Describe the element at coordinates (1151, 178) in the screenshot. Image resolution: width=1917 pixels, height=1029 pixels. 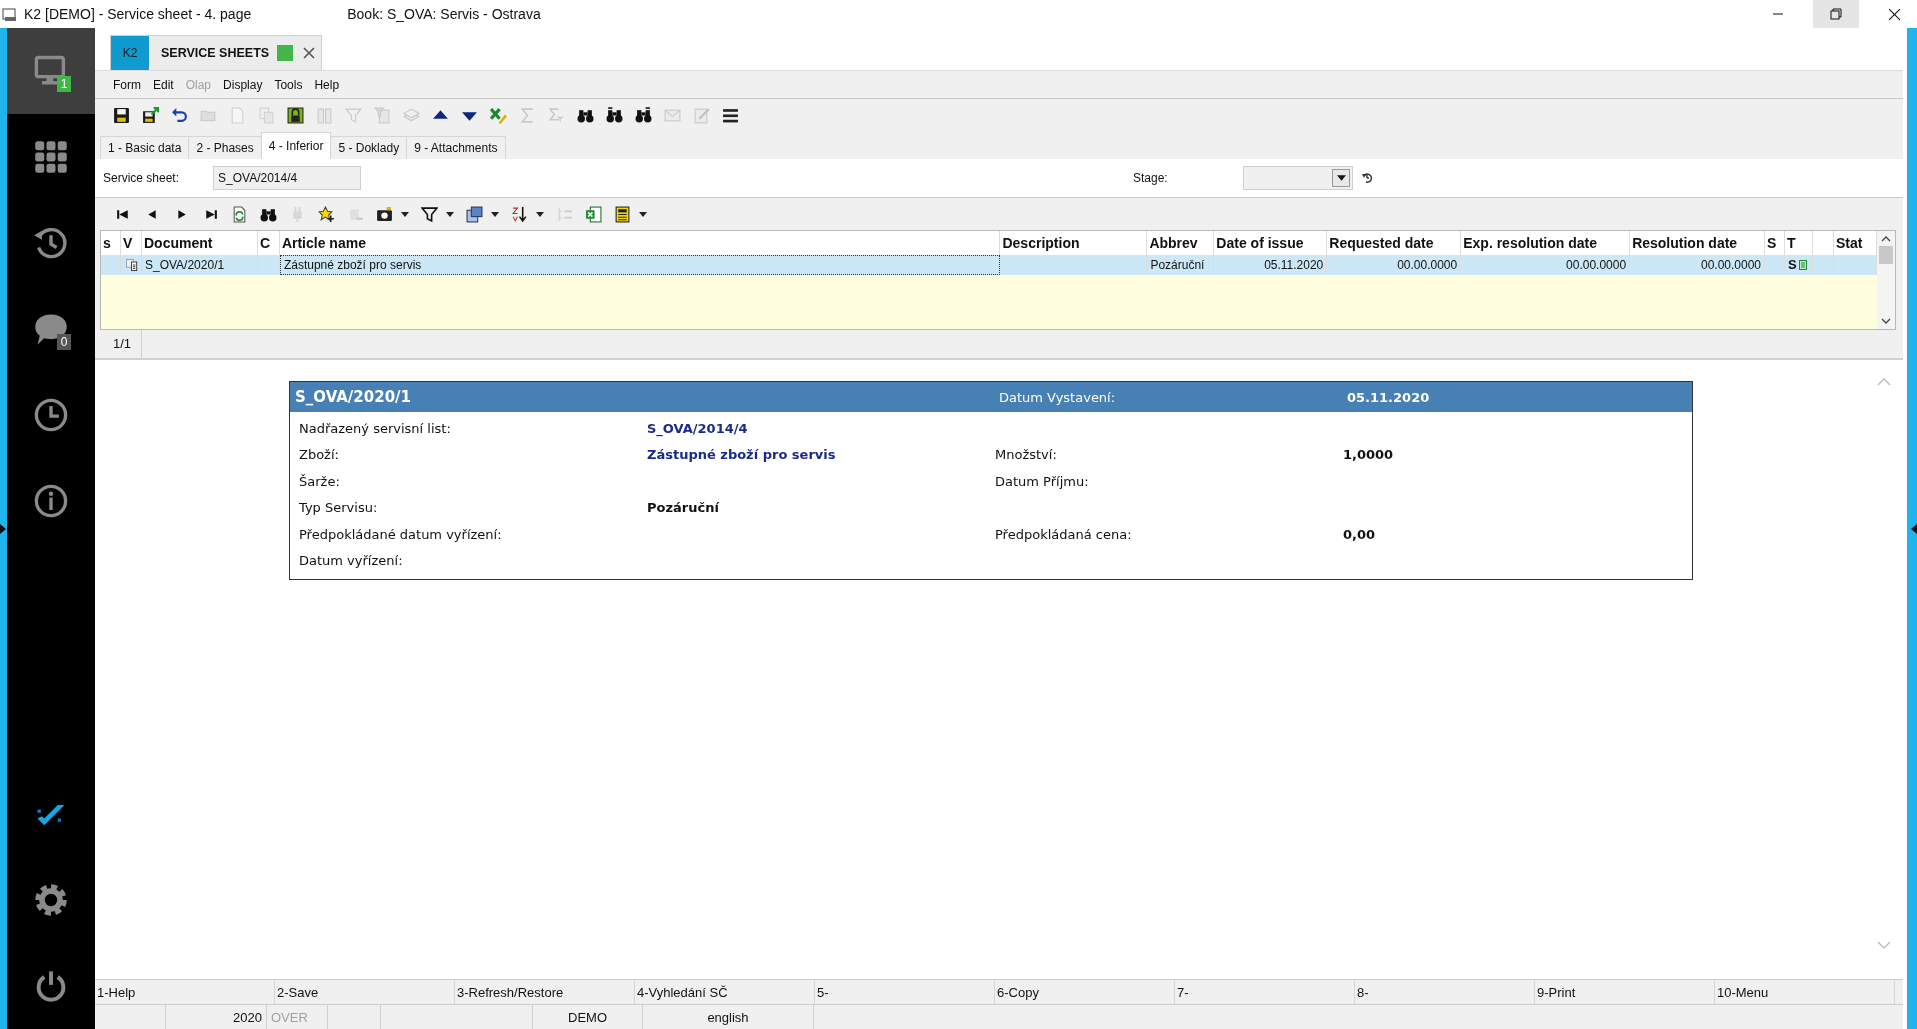
I see `field-label: Stage:` at that location.